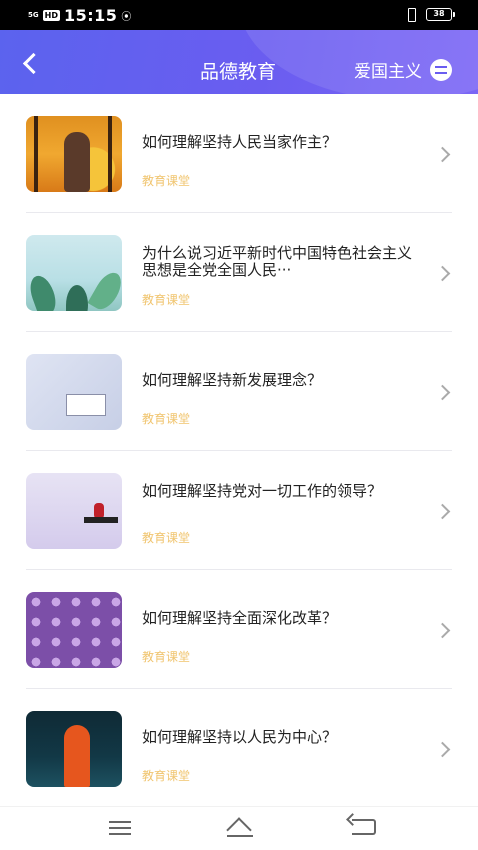  Describe the element at coordinates (240, 618) in the screenshot. I see `article-title: 如何理解坚持全面深化改革？` at that location.